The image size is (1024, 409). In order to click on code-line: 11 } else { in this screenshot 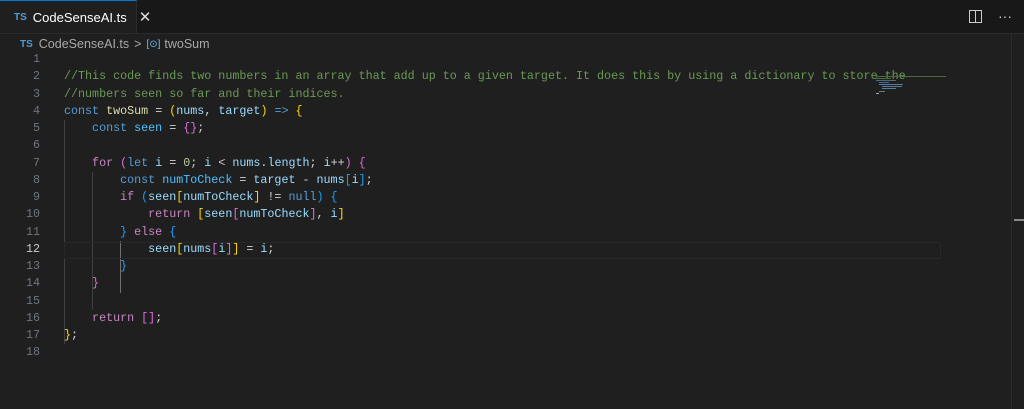, I will do `click(512, 232)`.